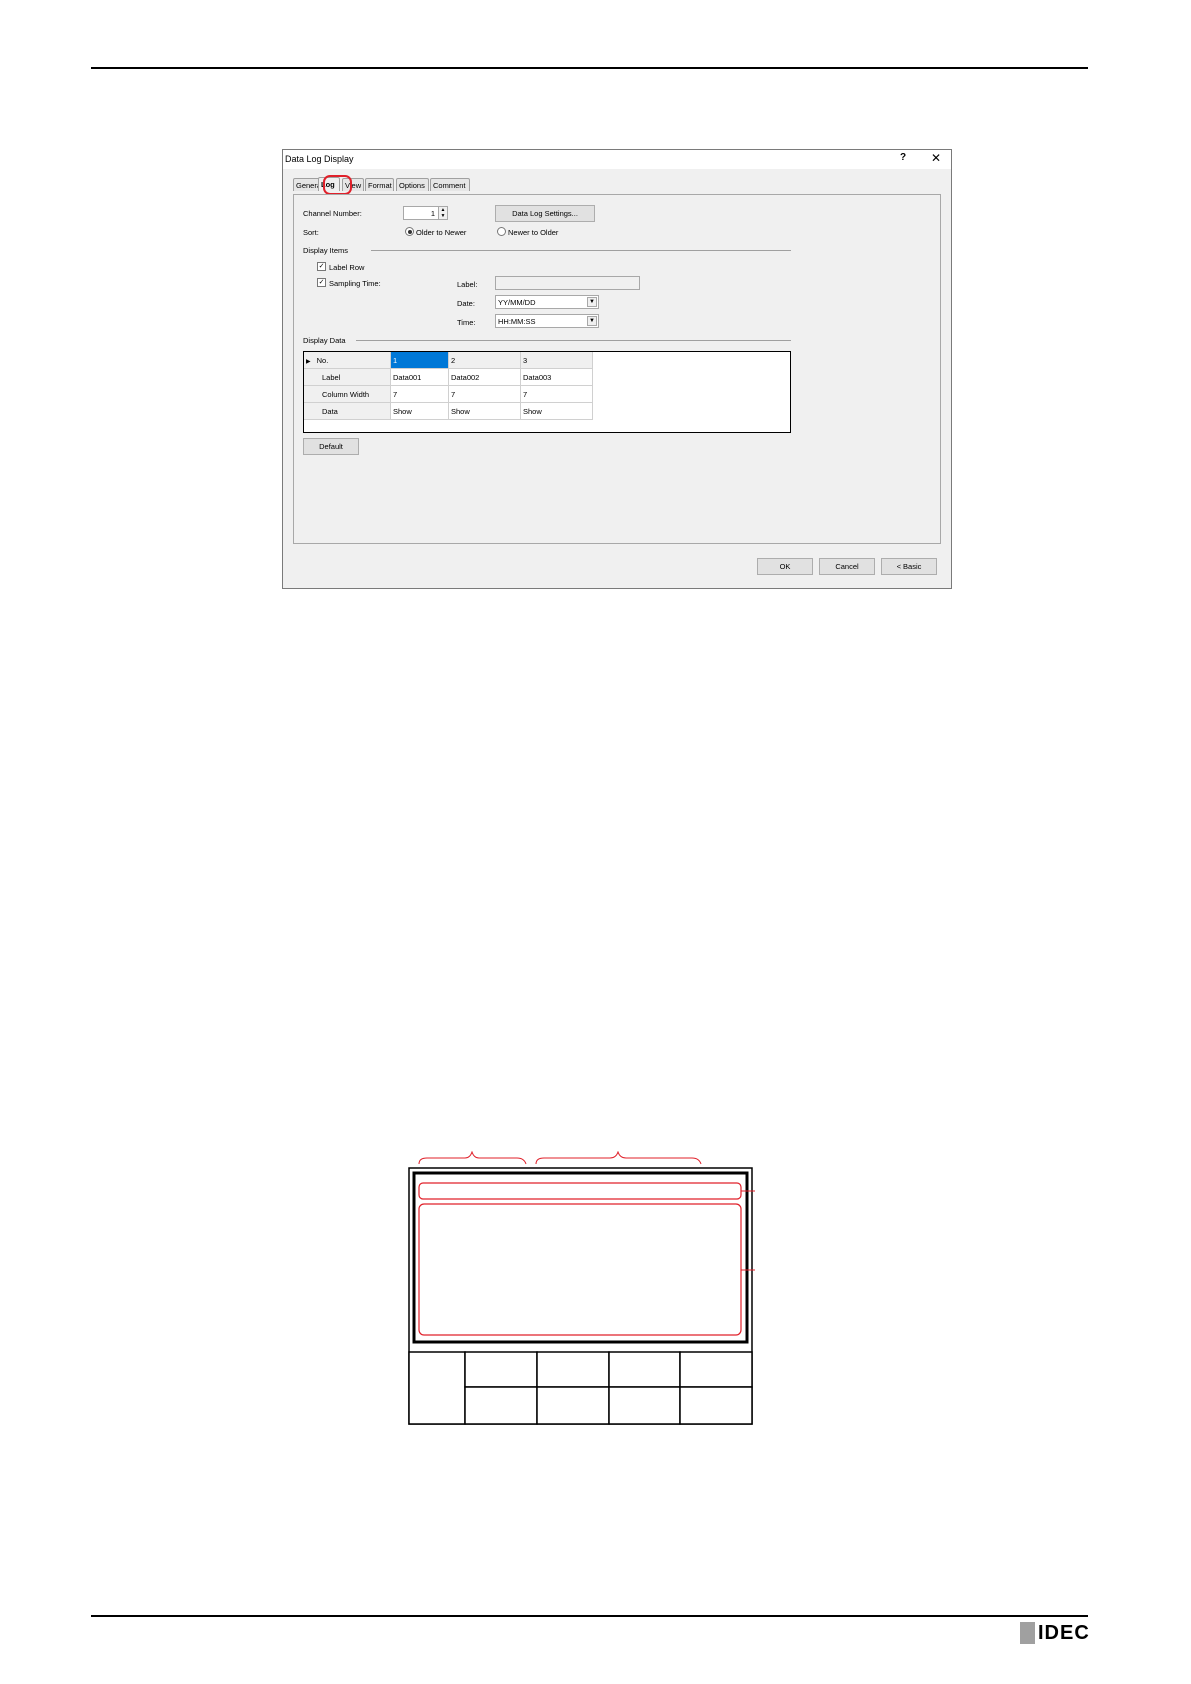 The image size is (1191, 1684). I want to click on header-rule, so click(589, 68).